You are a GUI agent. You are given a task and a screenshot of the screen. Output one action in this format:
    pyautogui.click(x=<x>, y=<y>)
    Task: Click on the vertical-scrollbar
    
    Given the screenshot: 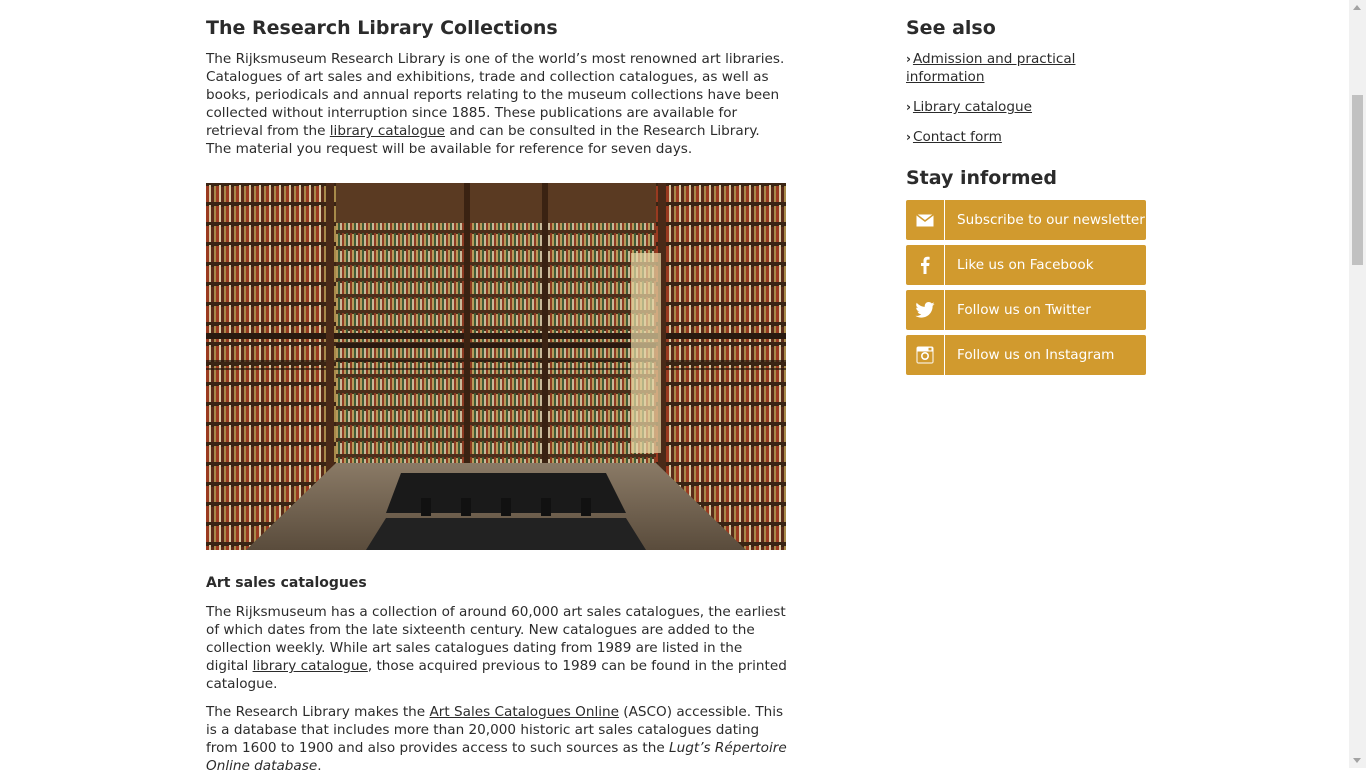 What is the action you would take?
    pyautogui.click(x=1357, y=384)
    